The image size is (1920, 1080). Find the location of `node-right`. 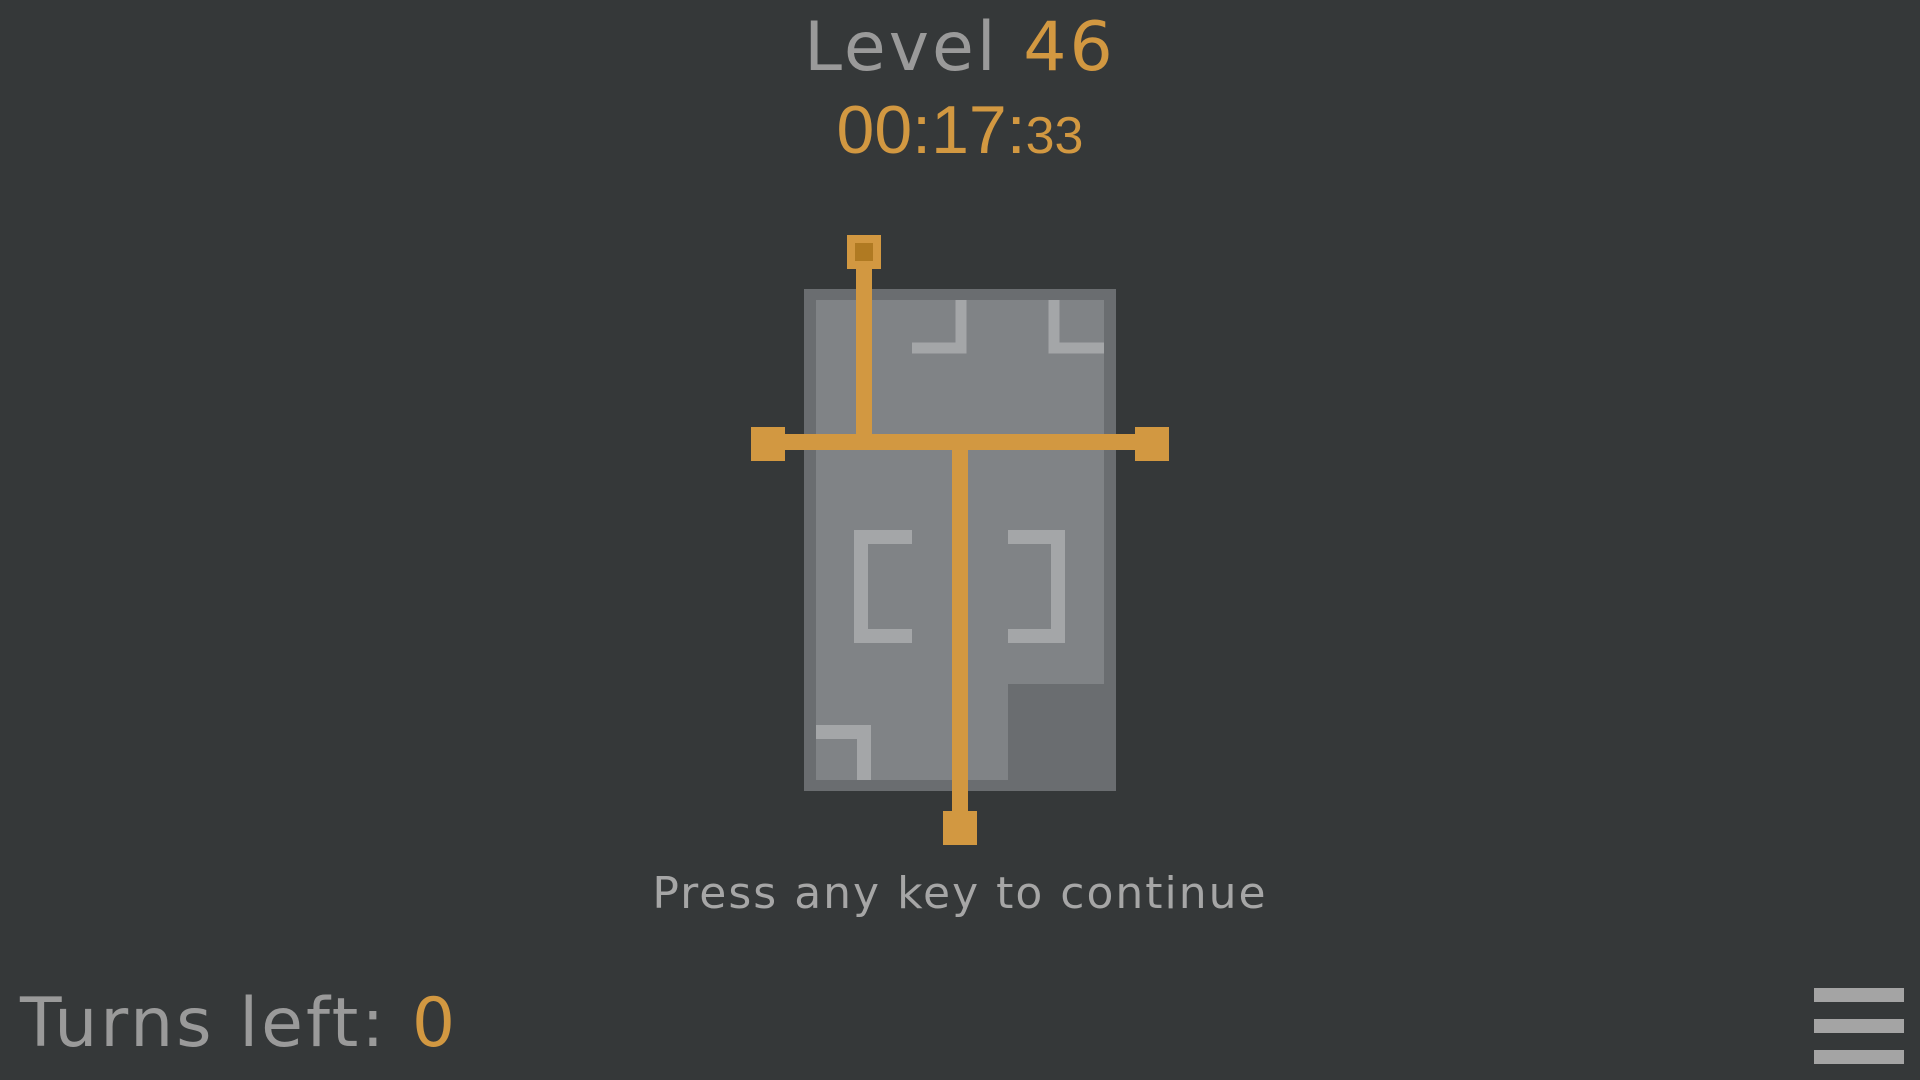

node-right is located at coordinates (1152, 444).